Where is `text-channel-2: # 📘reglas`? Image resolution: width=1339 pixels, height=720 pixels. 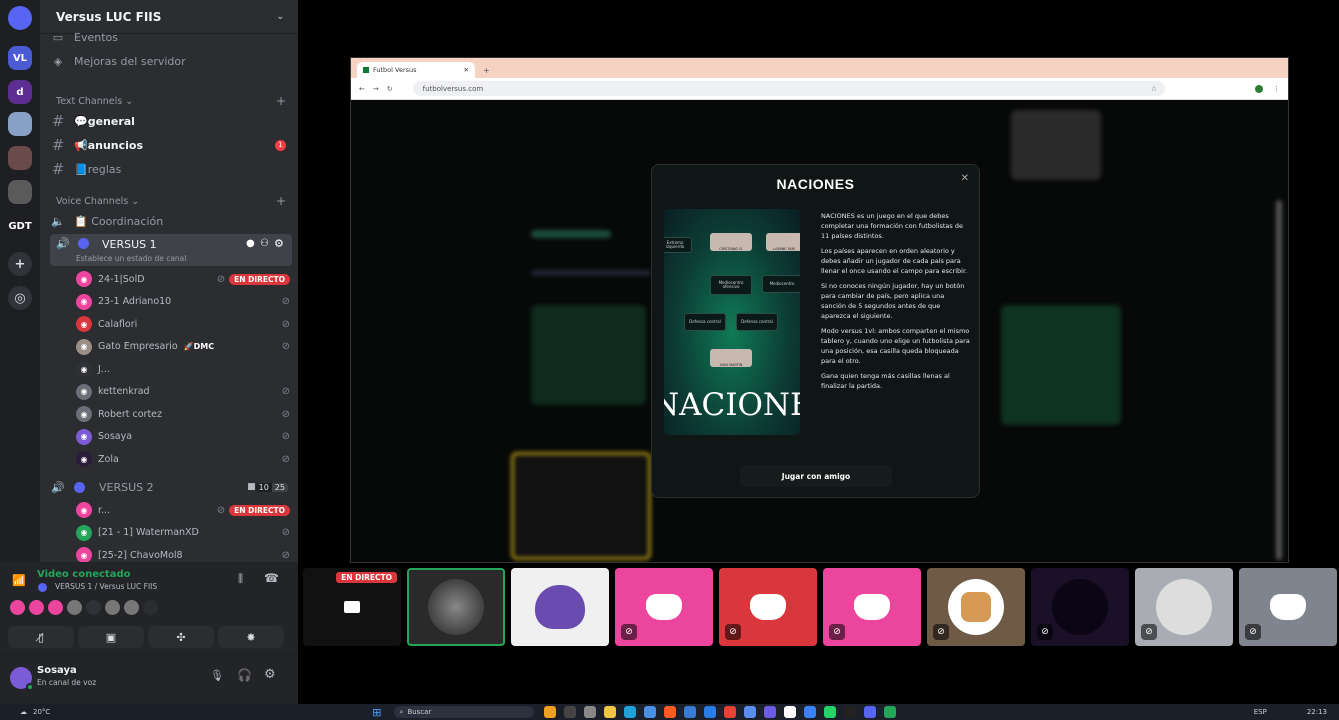 text-channel-2: # 📘reglas is located at coordinates (169, 169).